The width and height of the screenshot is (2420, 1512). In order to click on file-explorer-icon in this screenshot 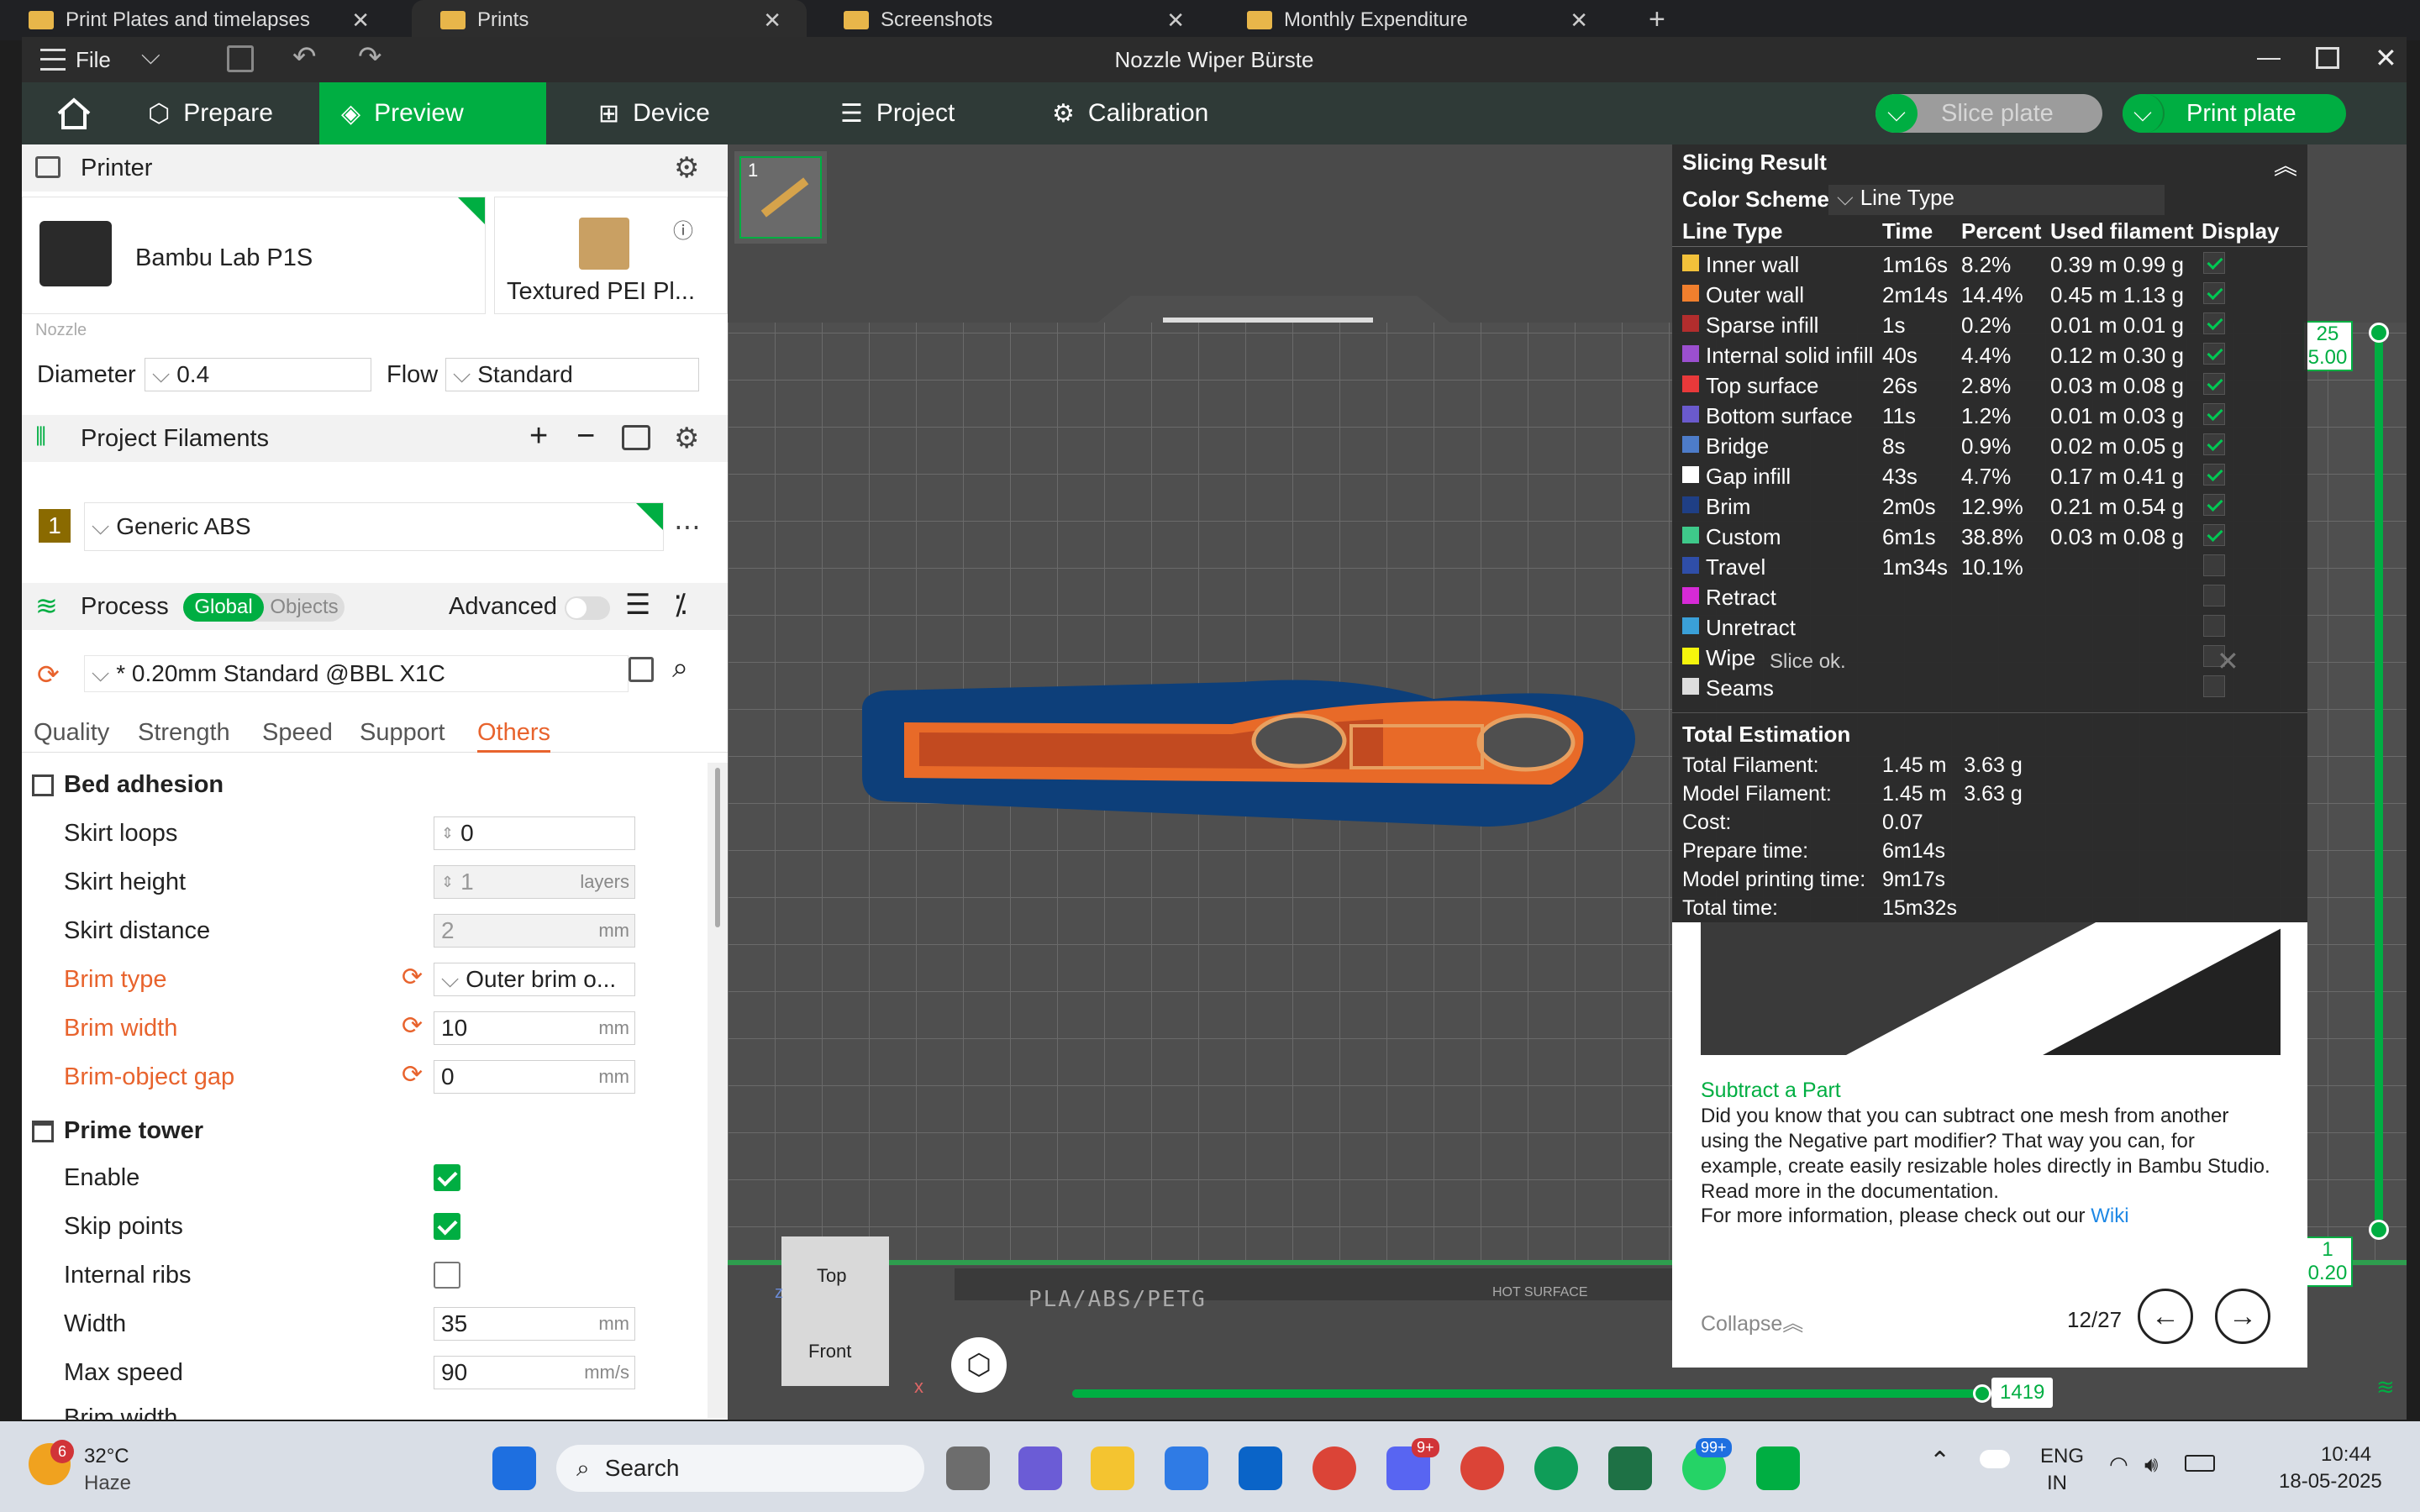, I will do `click(1112, 1468)`.